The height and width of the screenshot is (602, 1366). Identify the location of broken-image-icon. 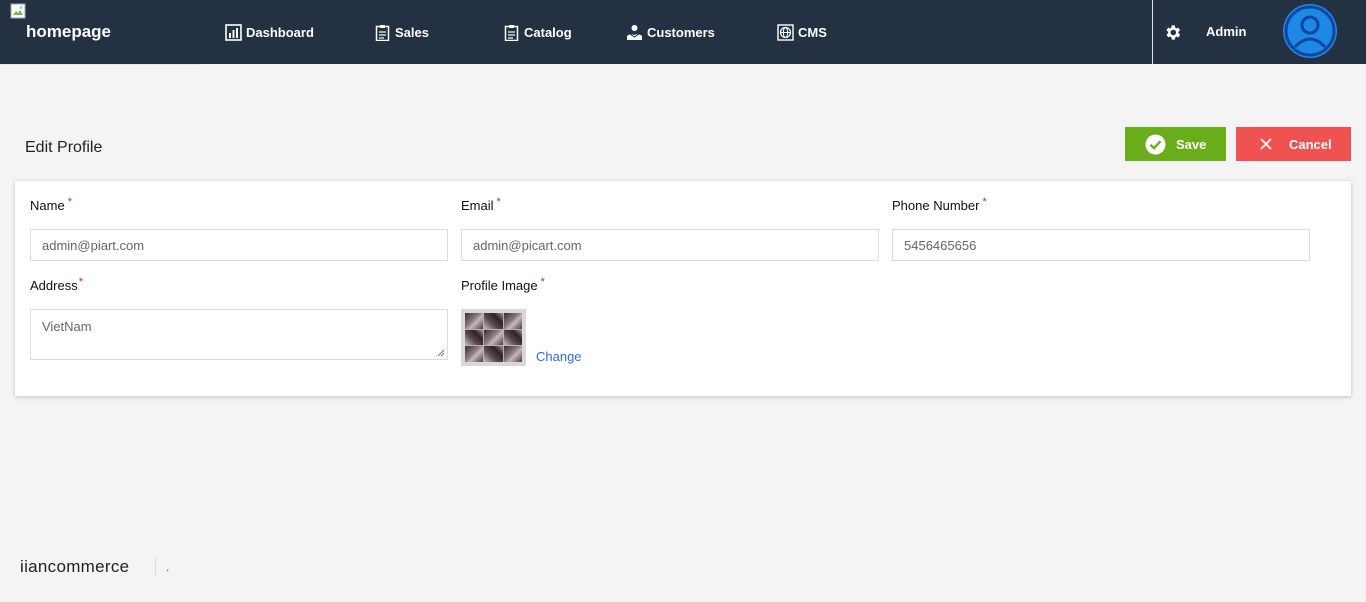
(18, 11).